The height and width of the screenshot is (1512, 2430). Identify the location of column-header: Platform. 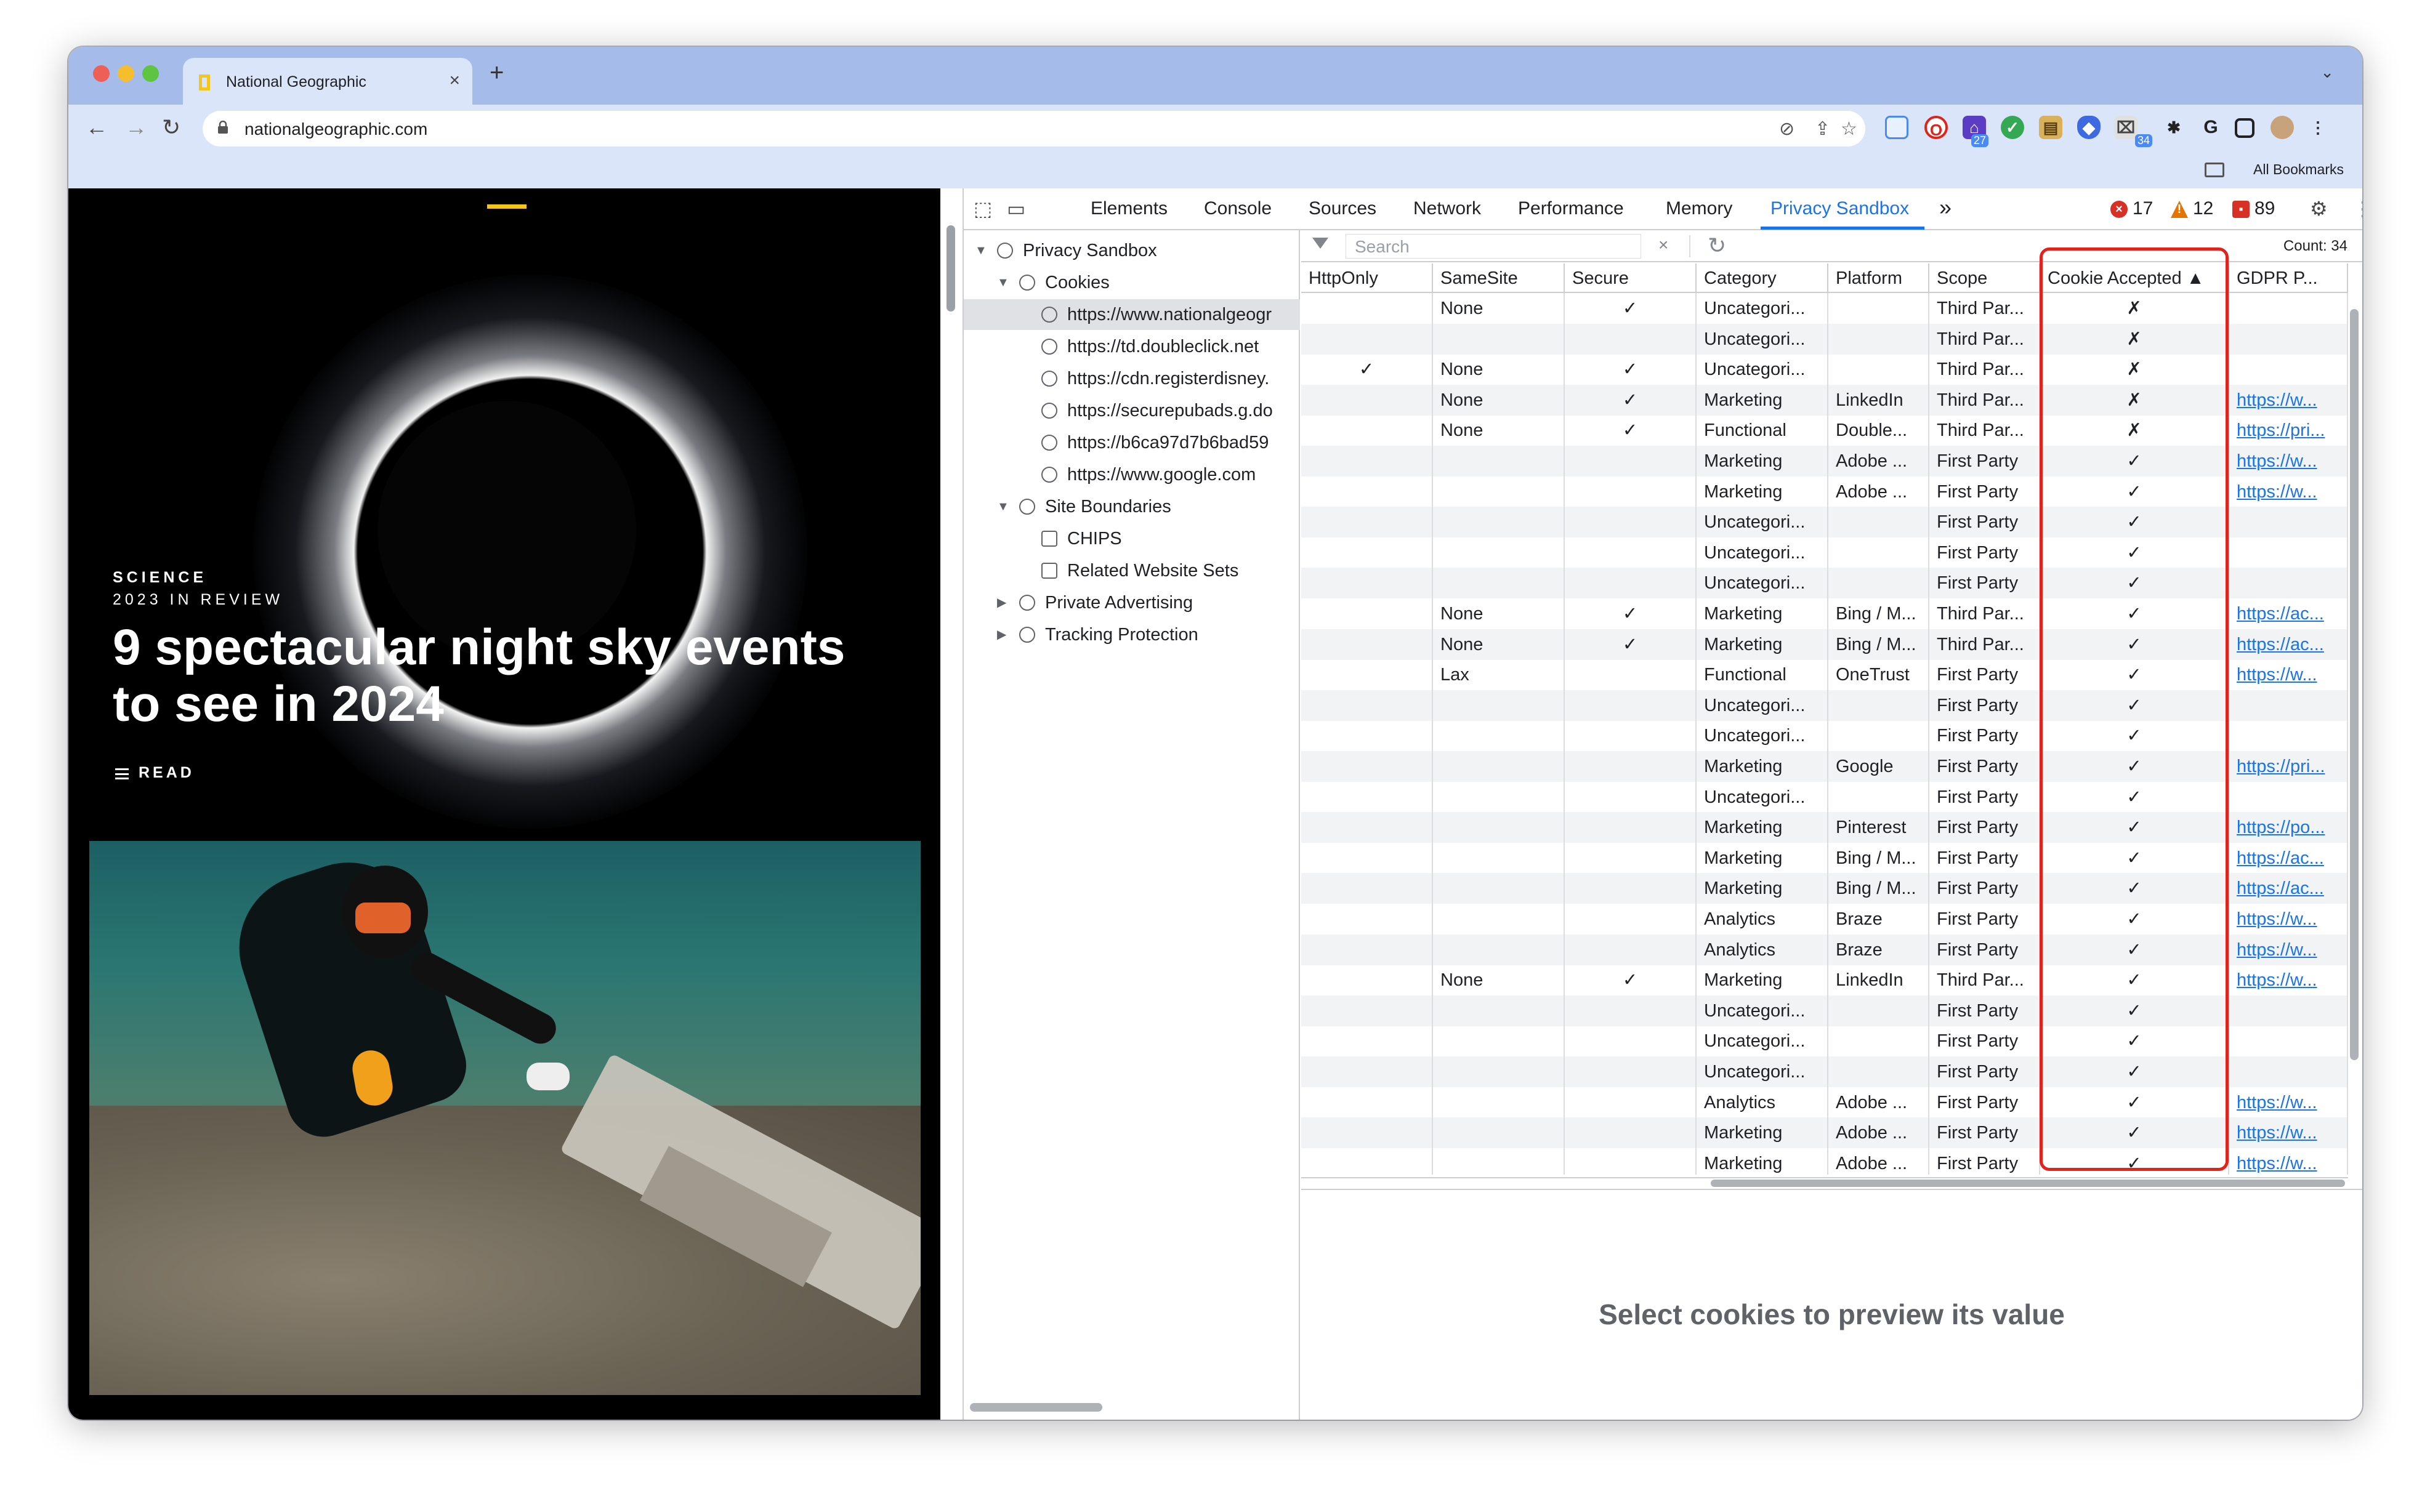
(1878, 278).